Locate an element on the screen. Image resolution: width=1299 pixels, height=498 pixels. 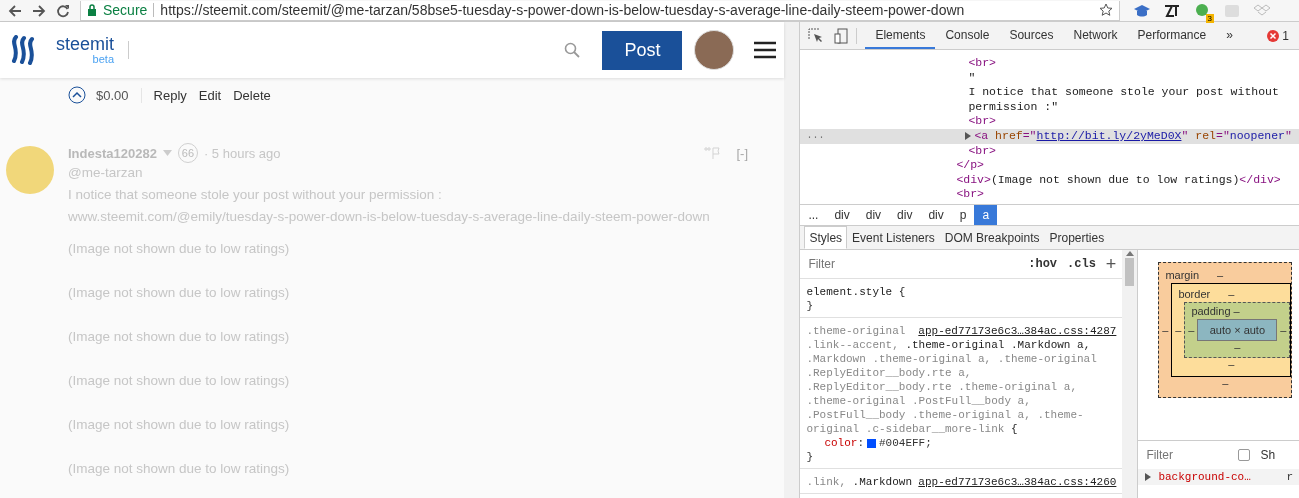
add-rule-button: + is located at coordinates (1111, 264).